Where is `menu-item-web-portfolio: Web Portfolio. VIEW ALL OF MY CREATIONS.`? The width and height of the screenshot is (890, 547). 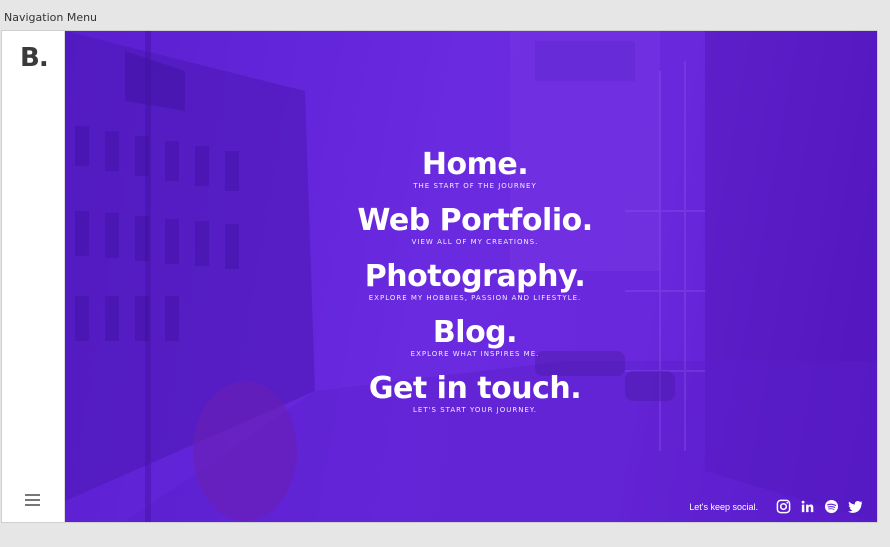 menu-item-web-portfolio: Web Portfolio. VIEW ALL OF MY CREATIONS. is located at coordinates (471, 225).